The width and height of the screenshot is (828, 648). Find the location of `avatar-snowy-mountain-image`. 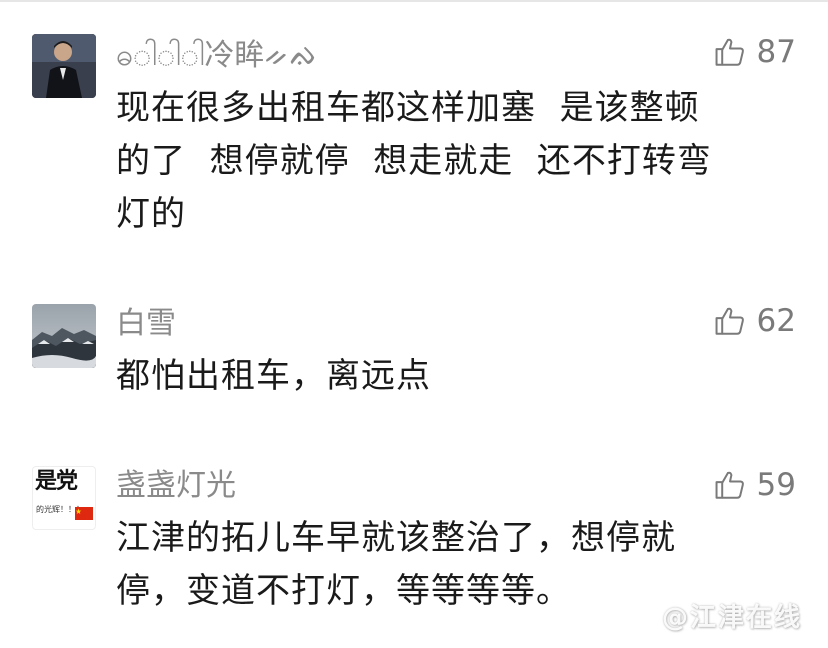

avatar-snowy-mountain-image is located at coordinates (64, 336).